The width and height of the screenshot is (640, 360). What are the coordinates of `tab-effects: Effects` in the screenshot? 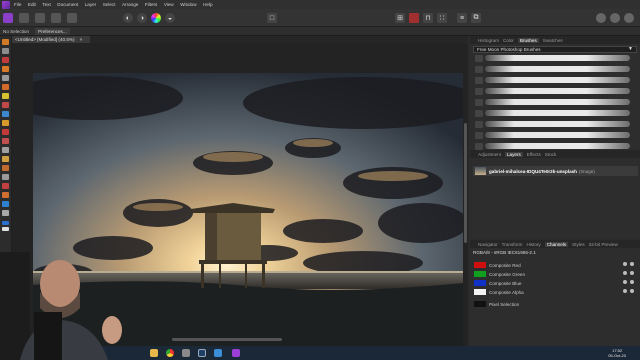 It's located at (534, 154).